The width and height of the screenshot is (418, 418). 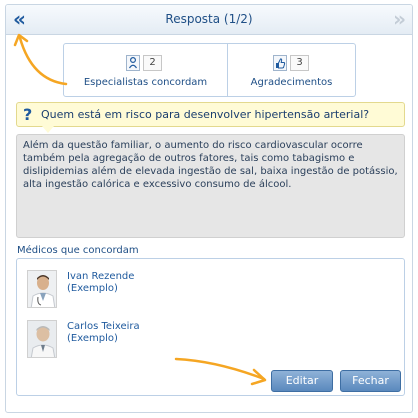 I want to click on edit-button: Editar, so click(x=302, y=381).